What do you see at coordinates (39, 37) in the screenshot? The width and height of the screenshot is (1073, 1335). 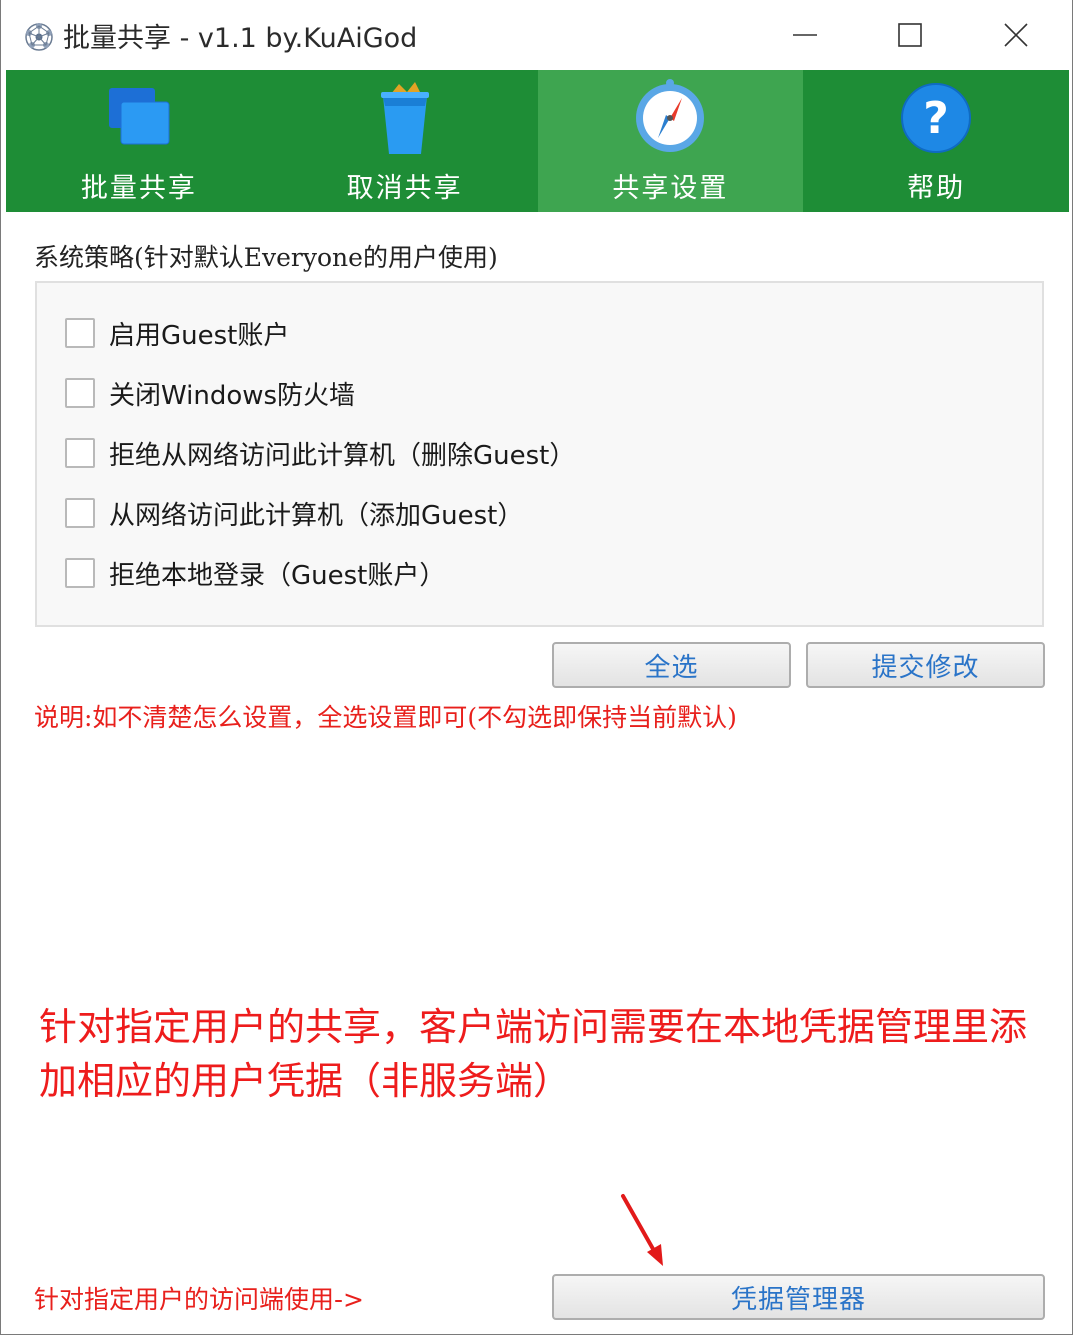 I see `network-sphere-icon` at bounding box center [39, 37].